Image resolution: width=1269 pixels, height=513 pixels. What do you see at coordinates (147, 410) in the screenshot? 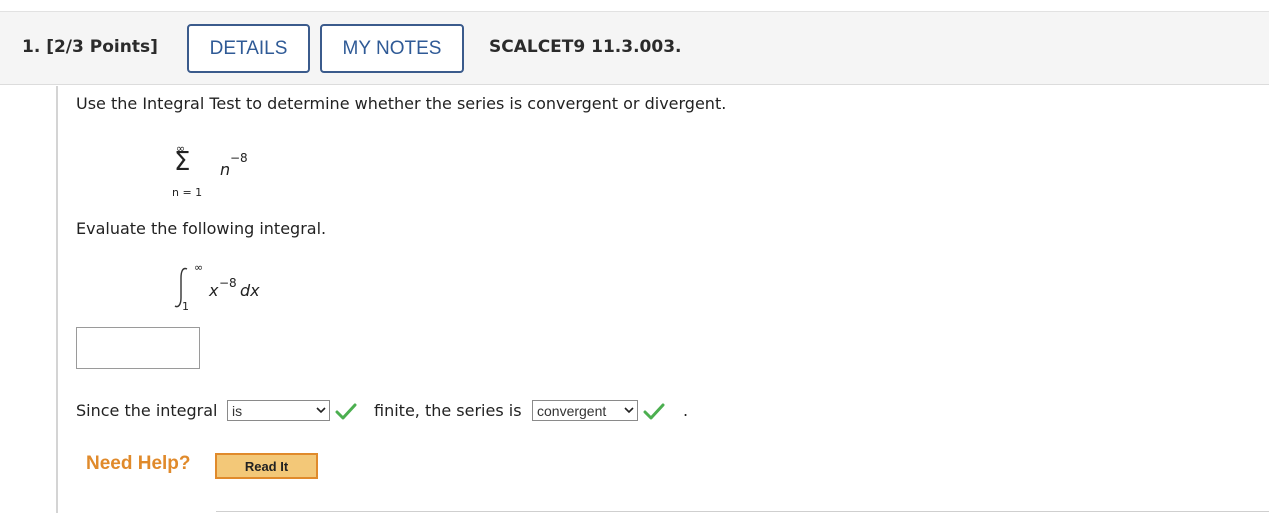
I see `since-integral-text: Since the integral` at bounding box center [147, 410].